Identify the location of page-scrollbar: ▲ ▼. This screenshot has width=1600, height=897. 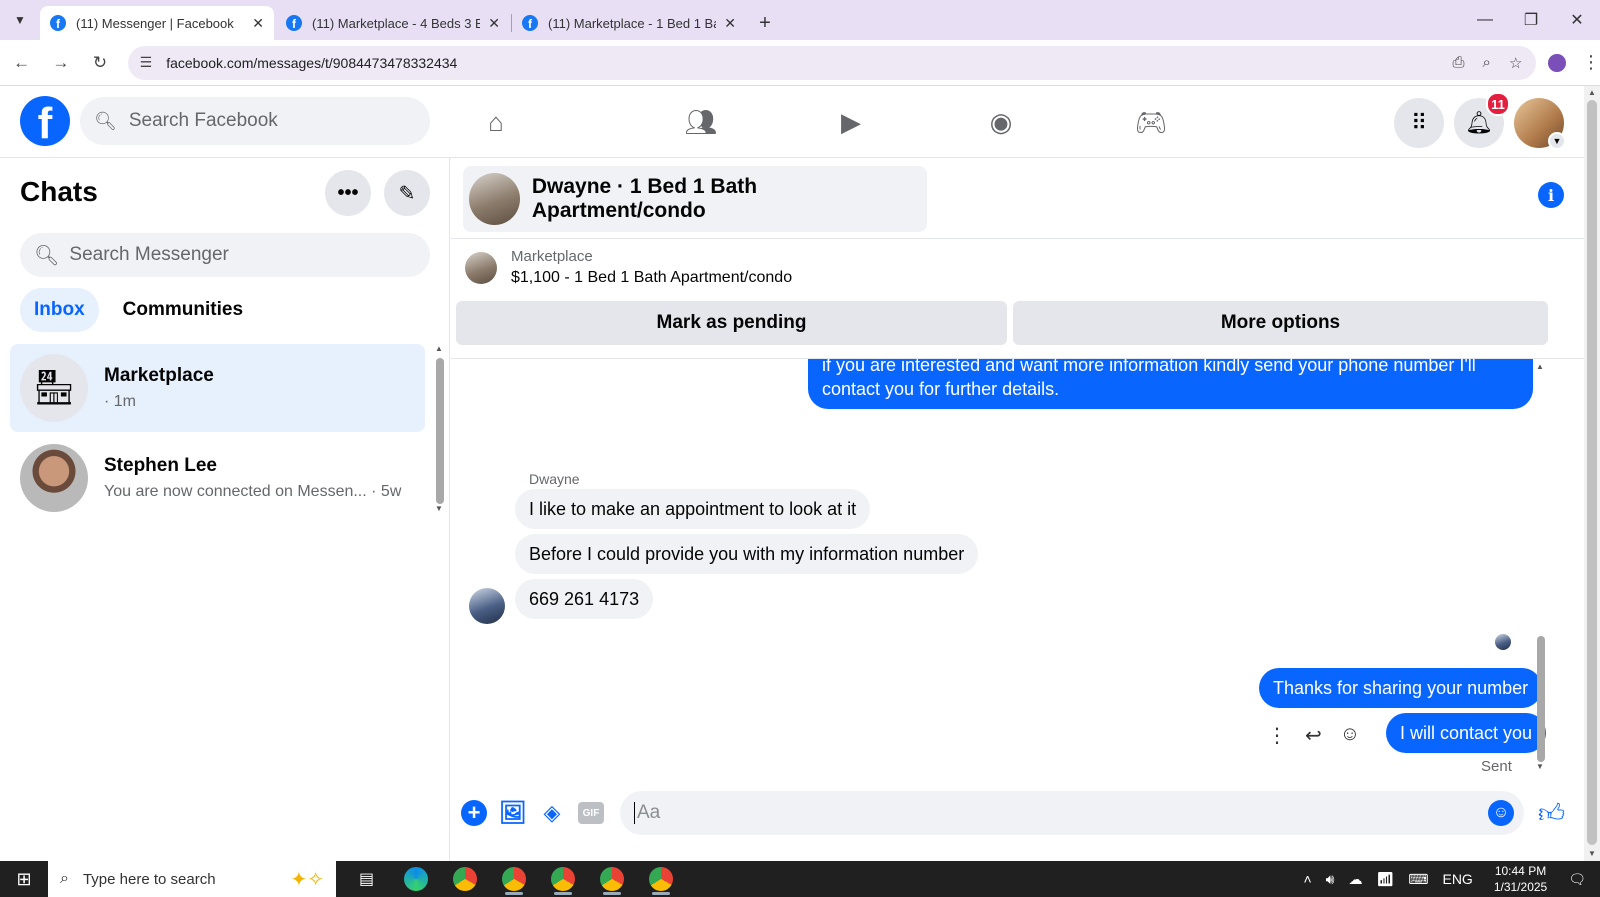
(1592, 473).